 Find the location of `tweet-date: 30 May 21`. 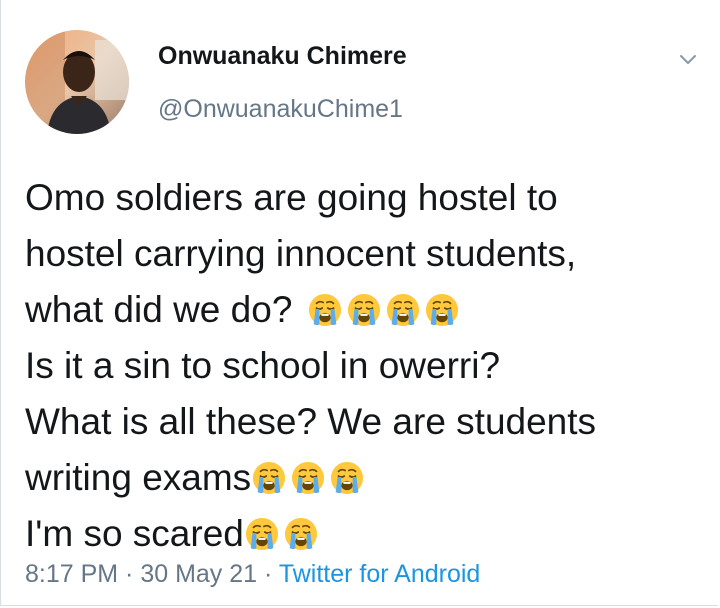

tweet-date: 30 May 21 is located at coordinates (198, 574).